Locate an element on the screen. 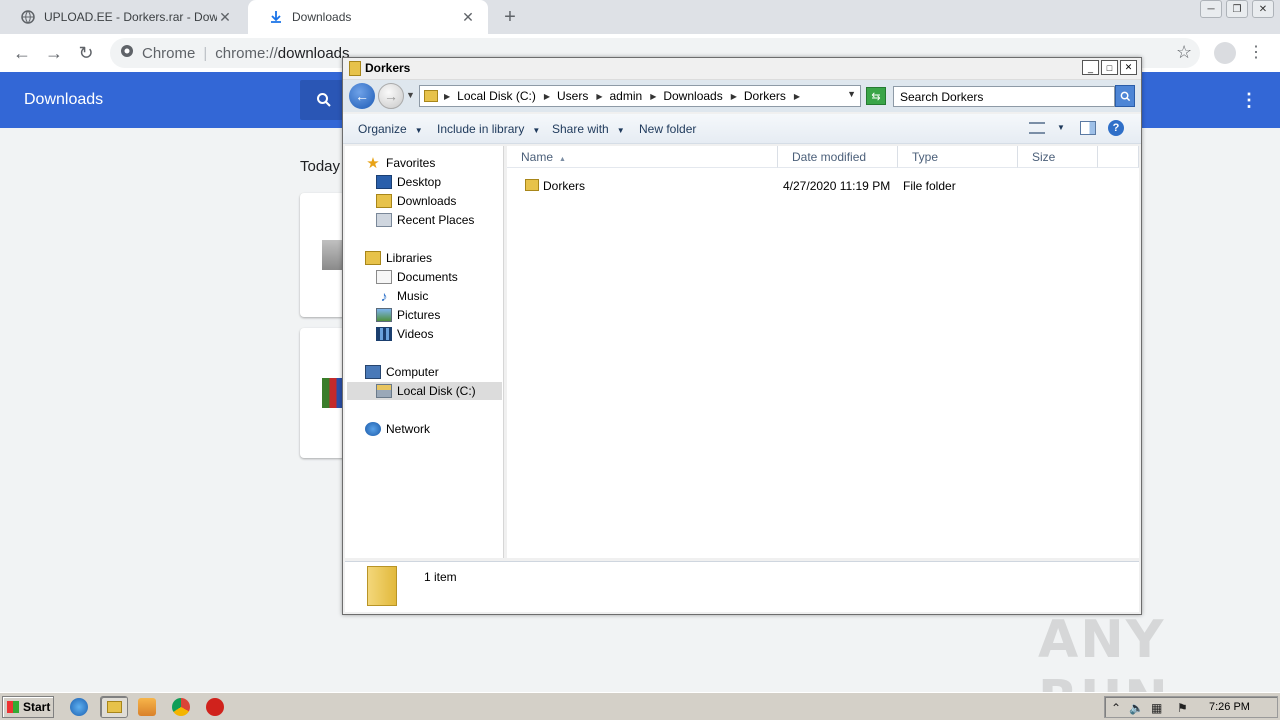 This screenshot has height=720, width=1280. nav-item-favorites: ★ Favorites is located at coordinates (400, 163).